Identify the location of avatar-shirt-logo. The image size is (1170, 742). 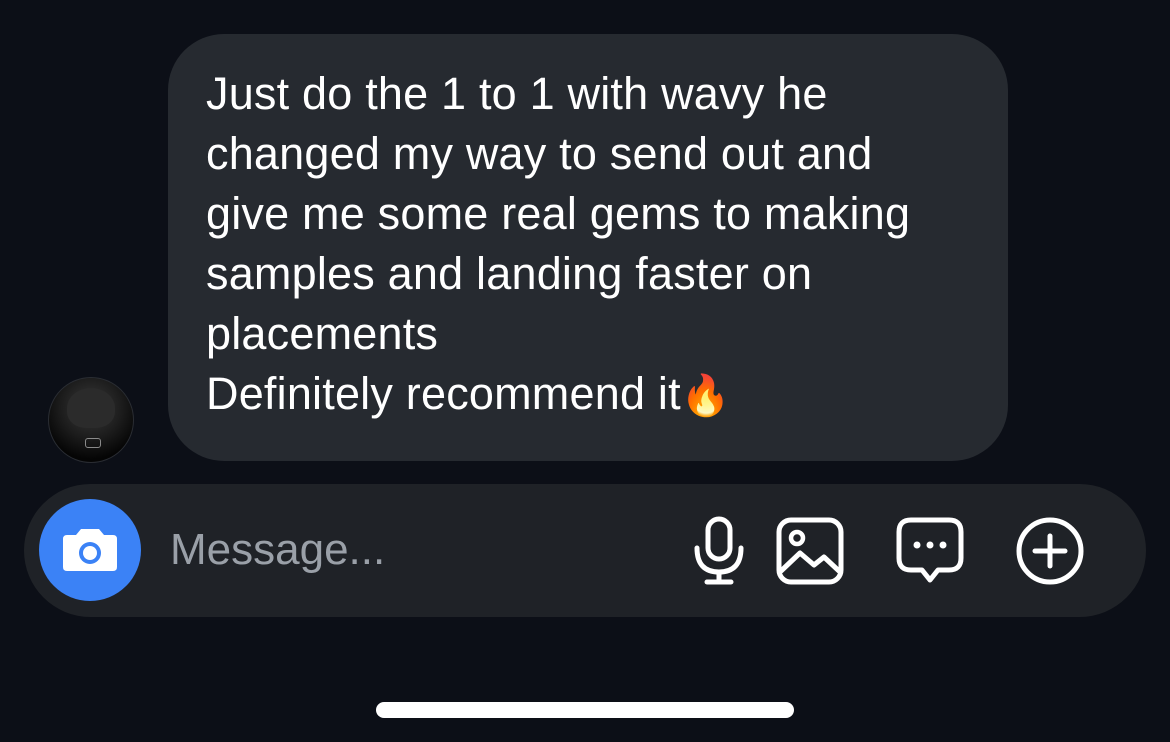
(93, 443).